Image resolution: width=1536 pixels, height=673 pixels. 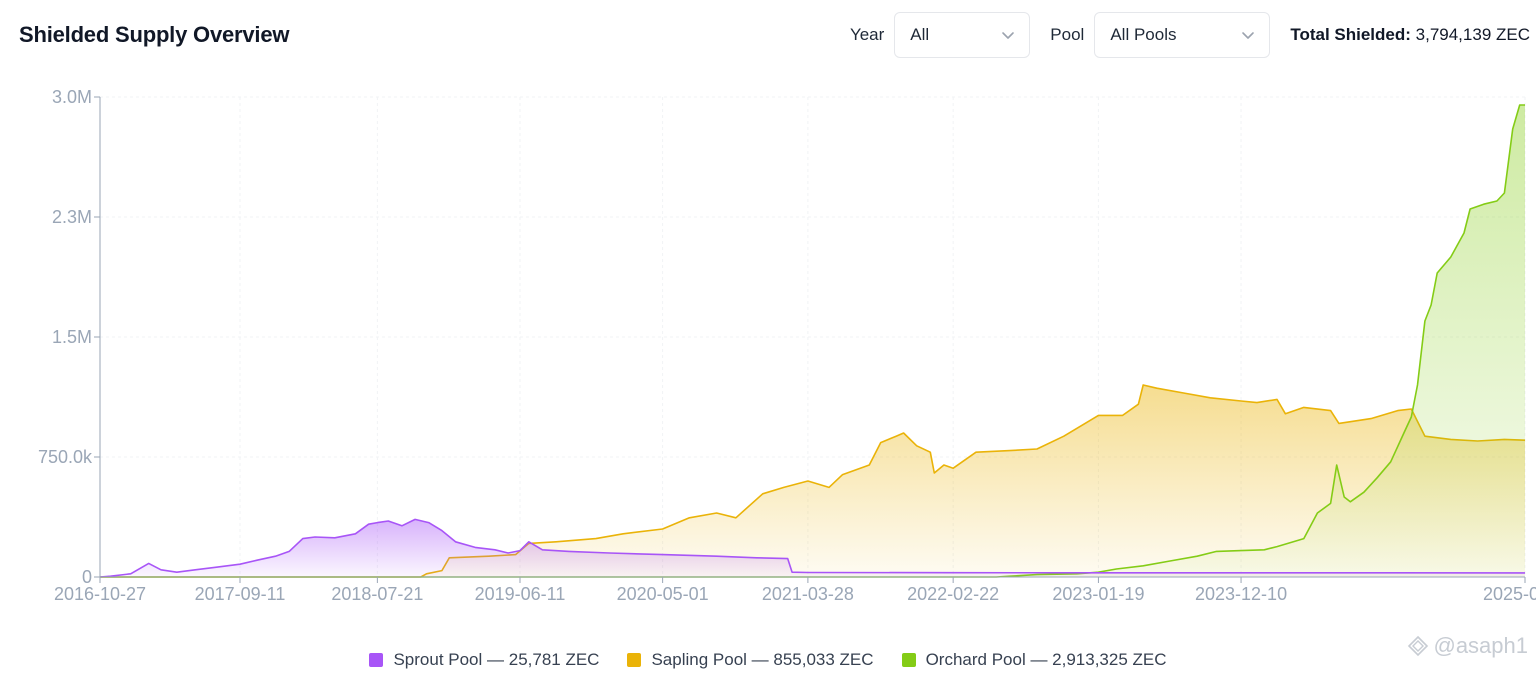 I want to click on legend-item-orchard: Orchard Pool — 2,913,325 ZEC, so click(x=1034, y=660).